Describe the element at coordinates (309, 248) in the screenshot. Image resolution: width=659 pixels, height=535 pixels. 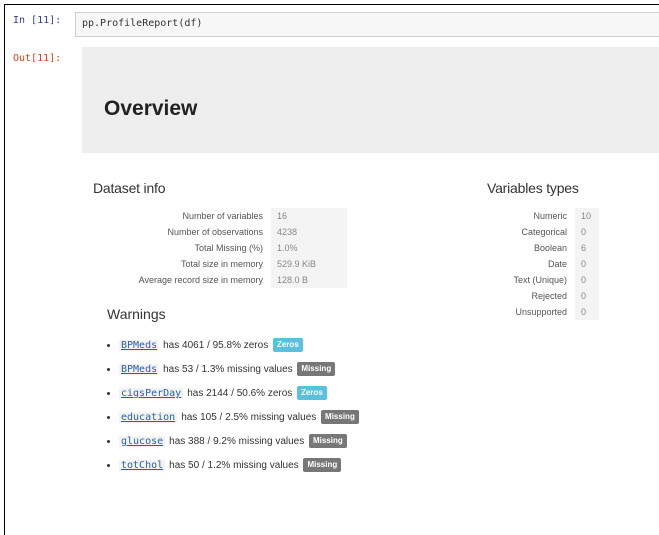
I see `info-value: 1.0%` at that location.